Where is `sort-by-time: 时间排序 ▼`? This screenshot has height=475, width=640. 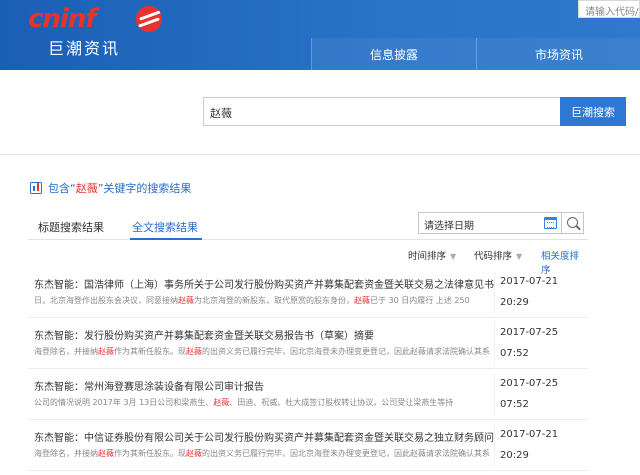
sort-by-time: 时间排序 ▼ is located at coordinates (432, 255).